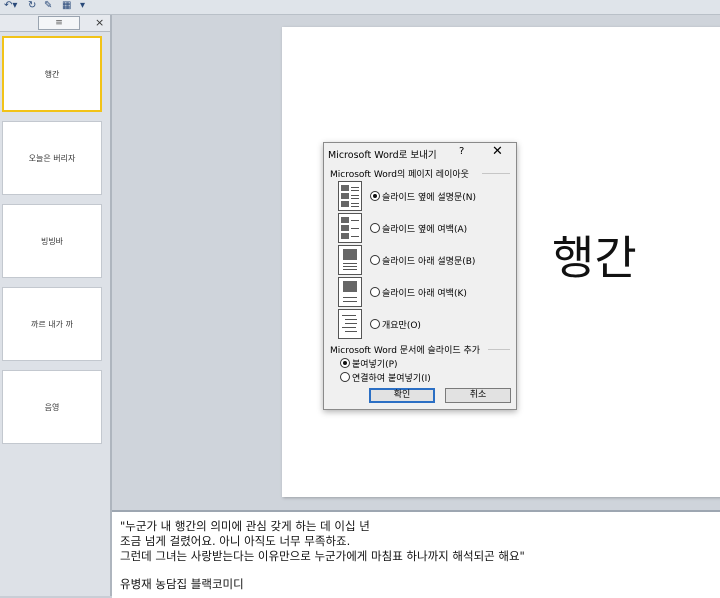 The image size is (720, 598). I want to click on layout-option-label: 슬라이드 아래 설명문(B), so click(428, 260).